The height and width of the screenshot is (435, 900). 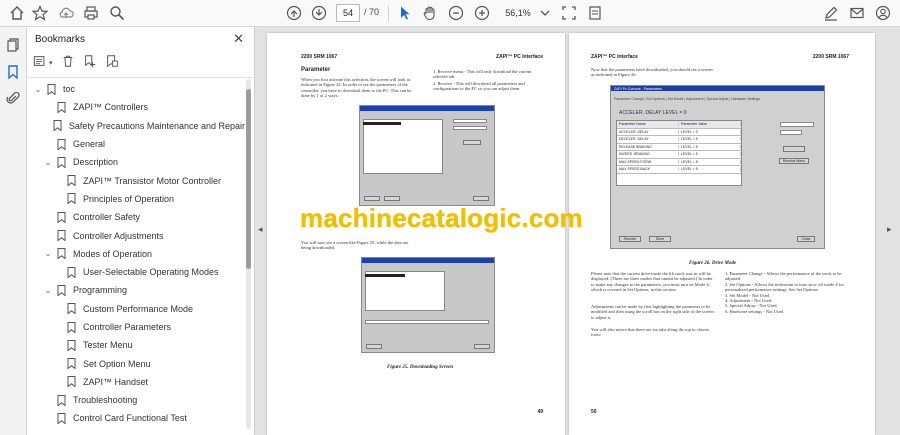 What do you see at coordinates (105, 400) in the screenshot?
I see `bookmark-label: Troubleshooting` at bounding box center [105, 400].